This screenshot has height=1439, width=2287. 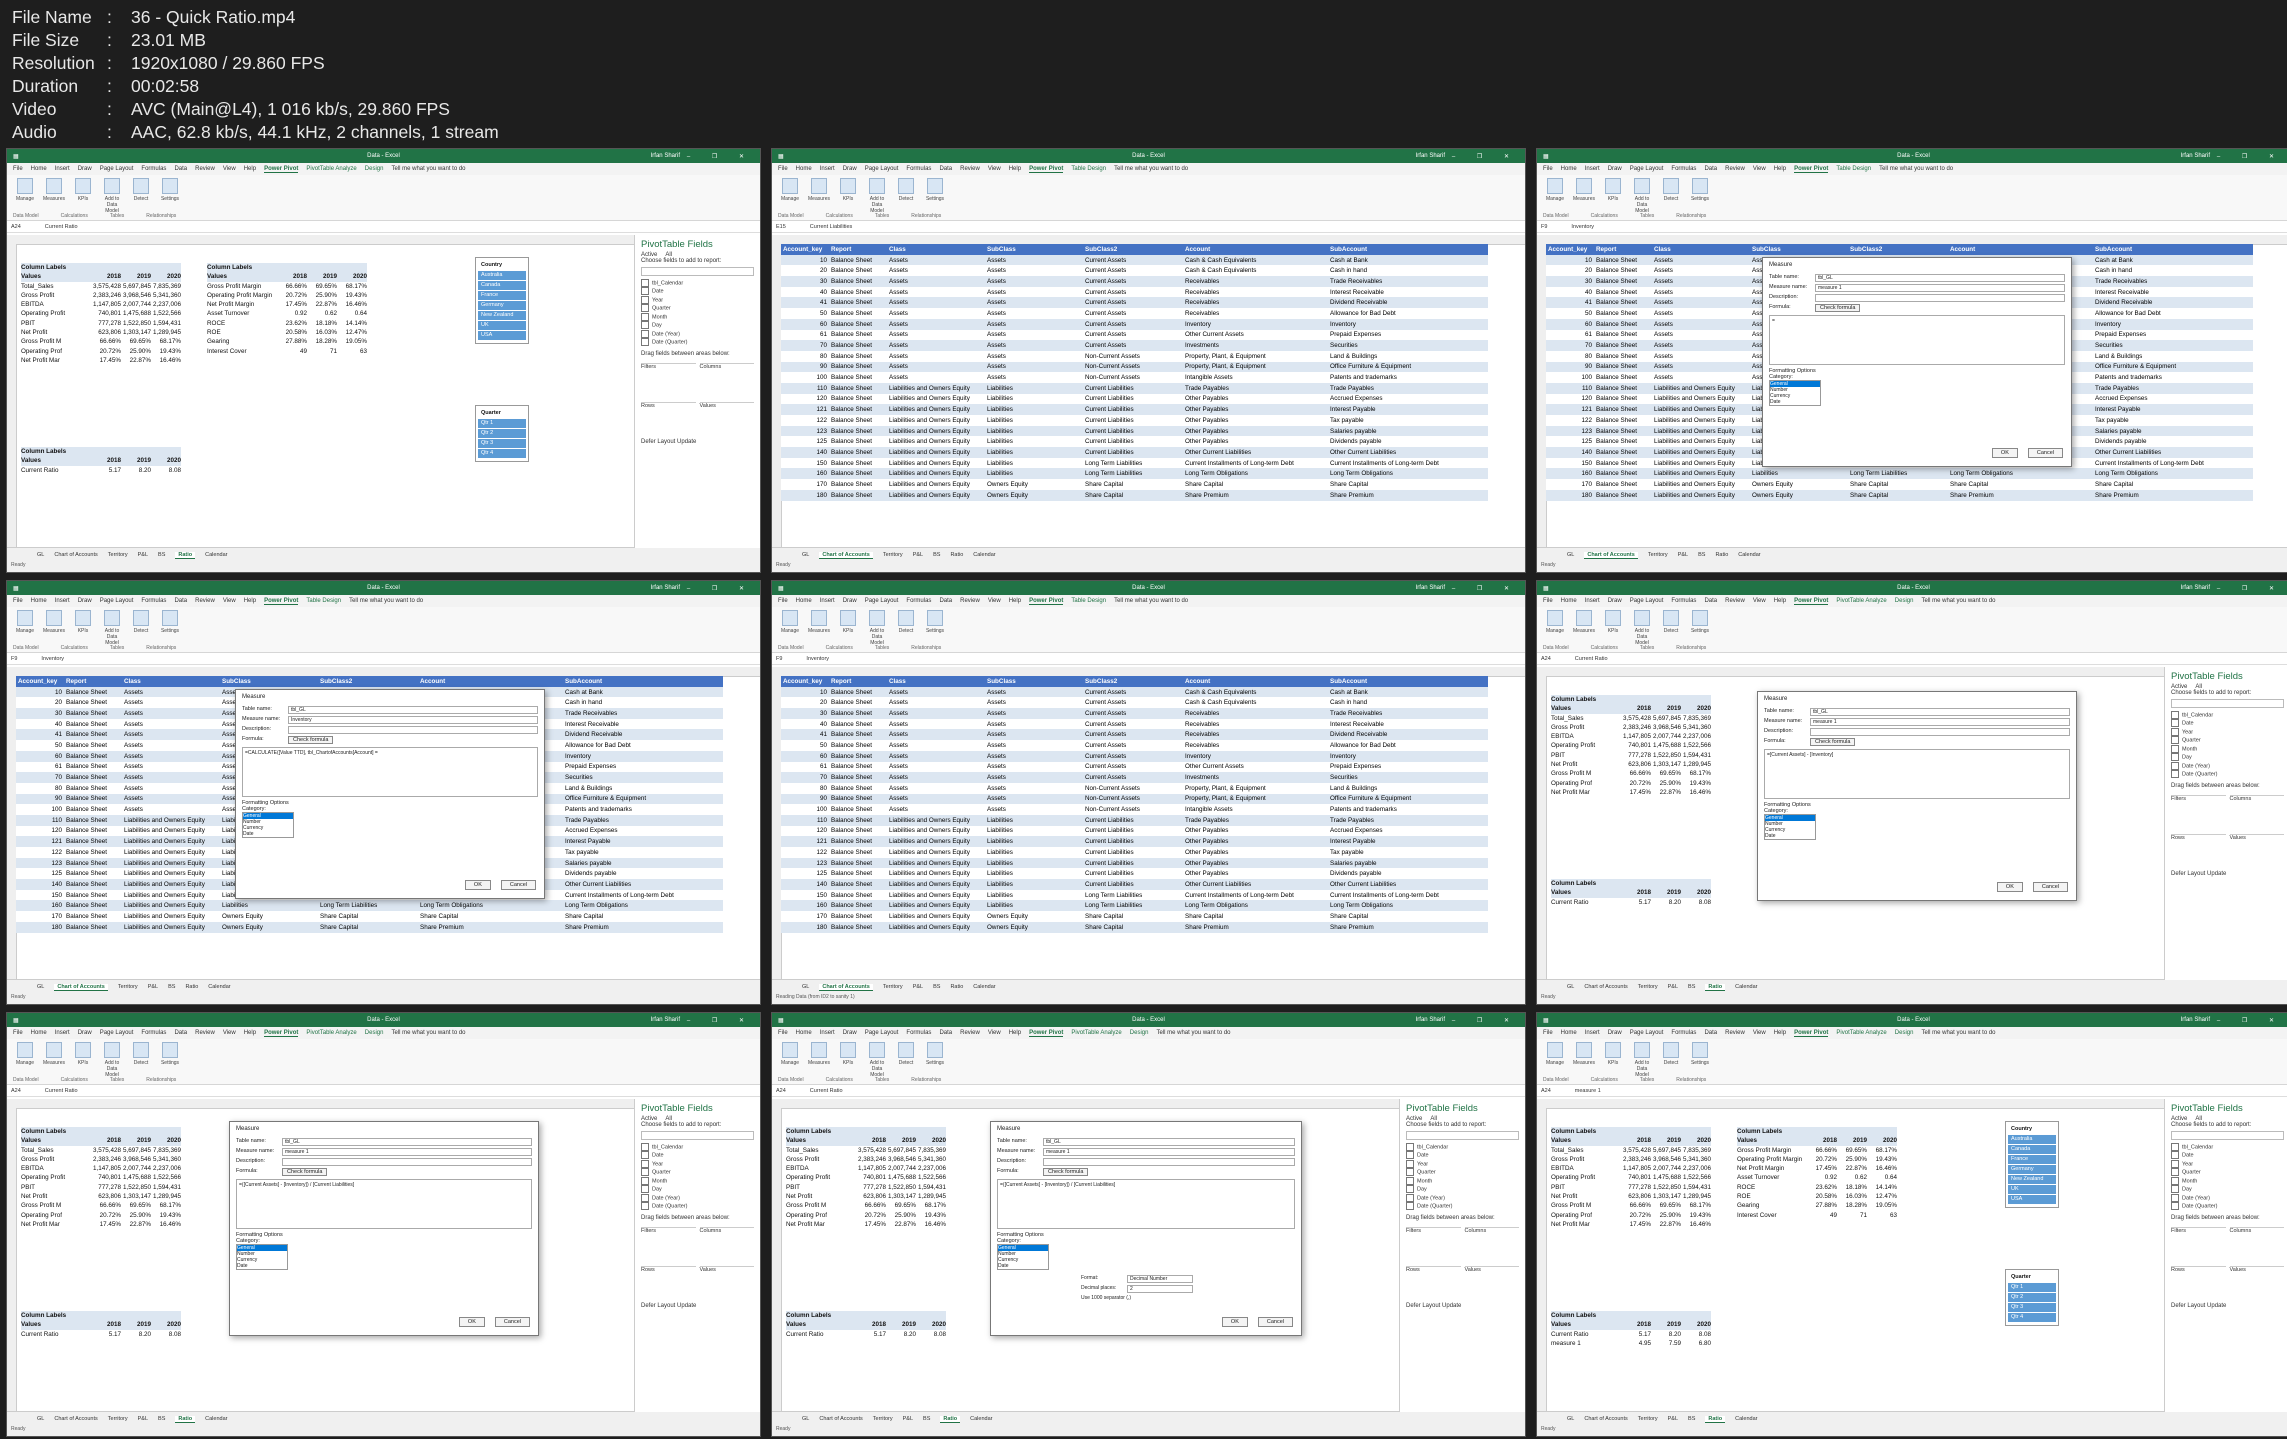 I want to click on table-cell: 50, so click(x=40, y=745).